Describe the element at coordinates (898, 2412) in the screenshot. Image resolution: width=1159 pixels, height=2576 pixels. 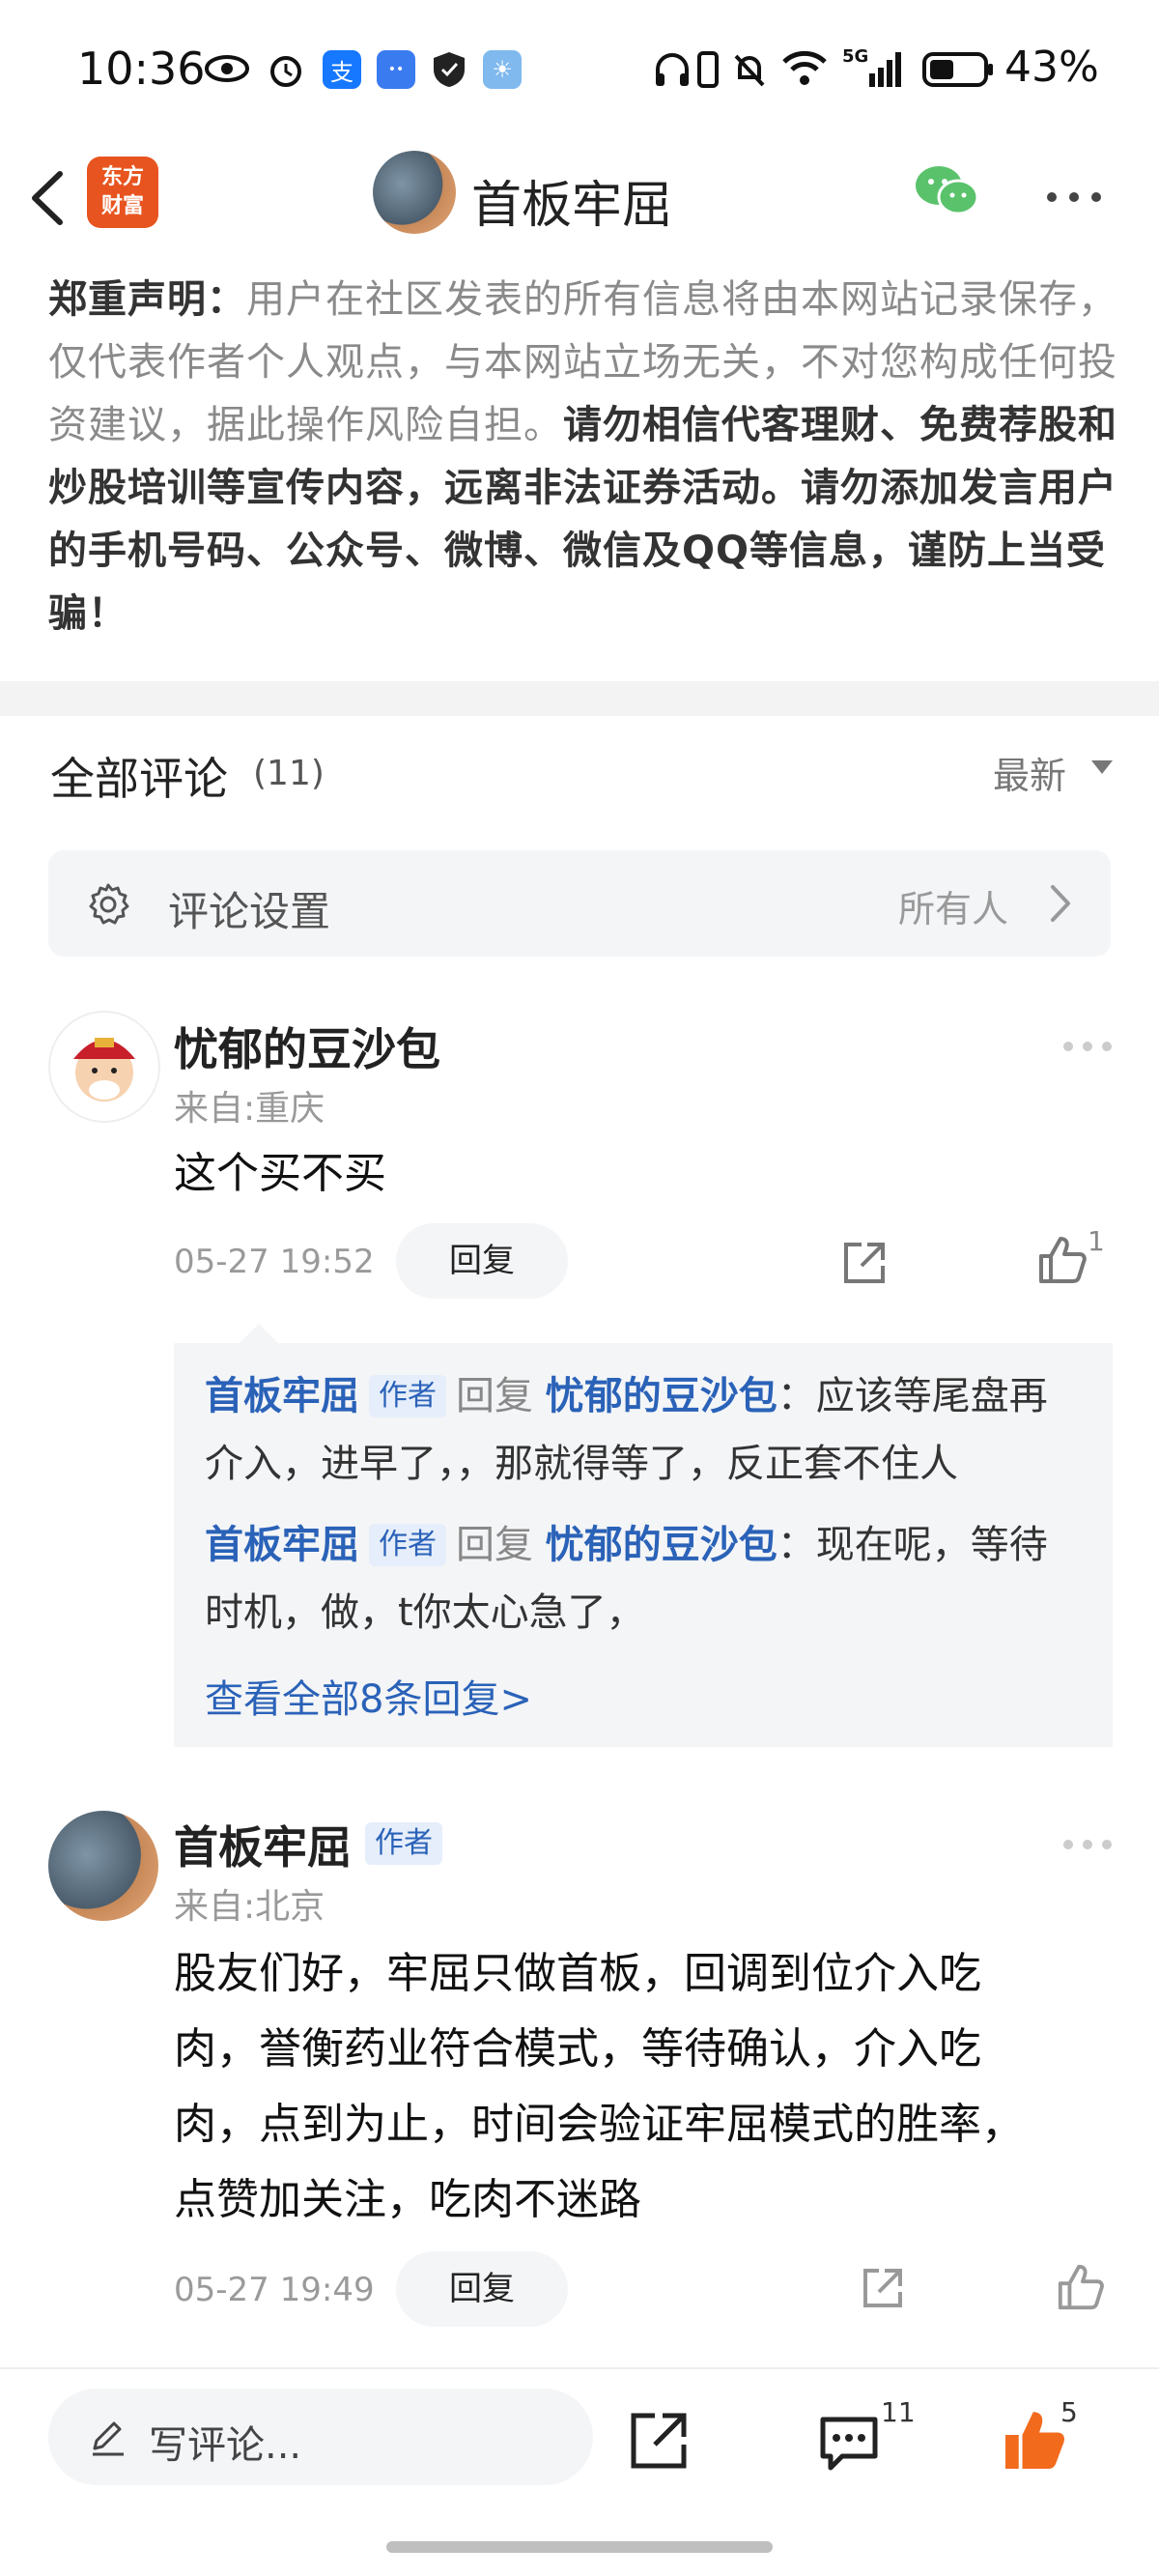
I see `comment-count-badge: 11` at that location.